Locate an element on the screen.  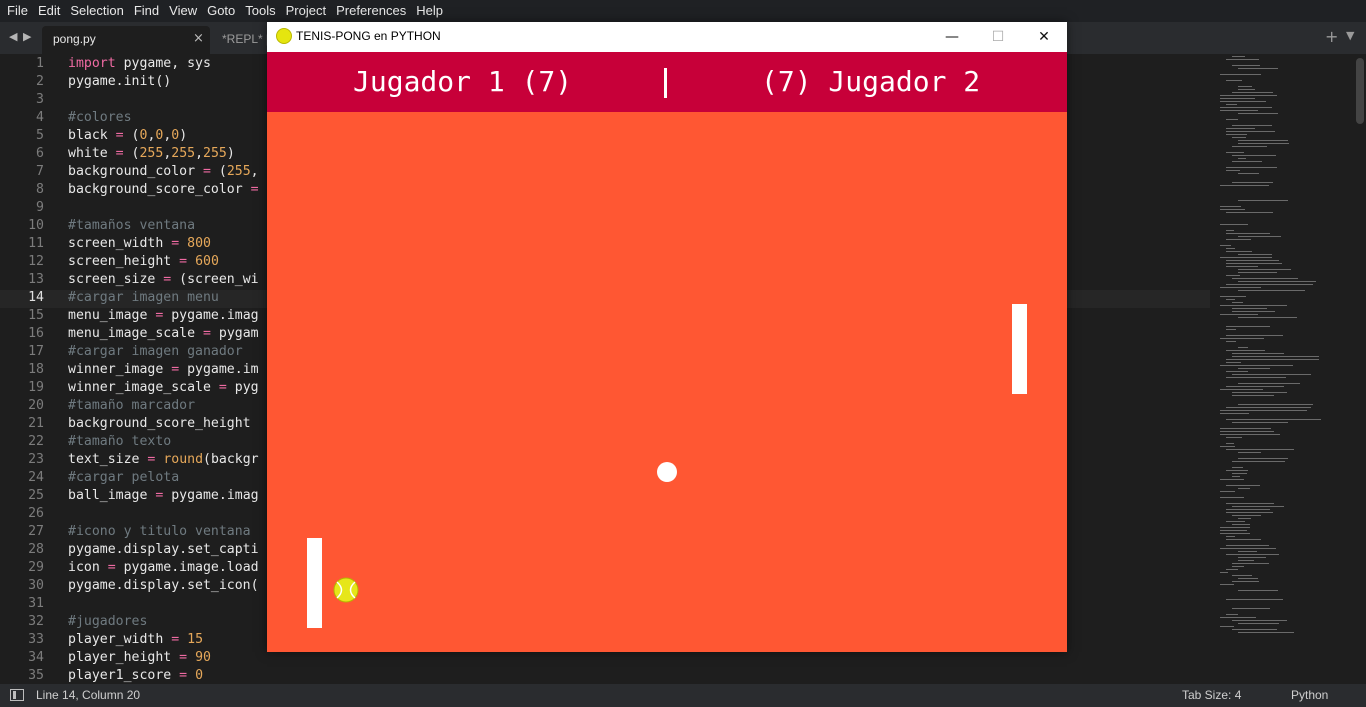
line-number: 28 is located at coordinates (36, 549).